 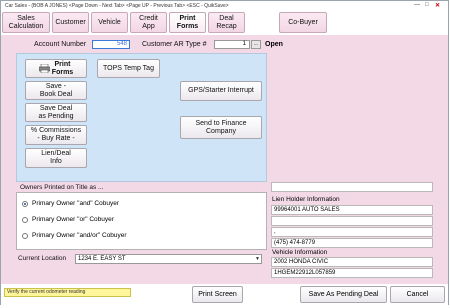 I want to click on gps-starter-interrupt-button: GPS/Starter Interrupt, so click(x=221, y=91).